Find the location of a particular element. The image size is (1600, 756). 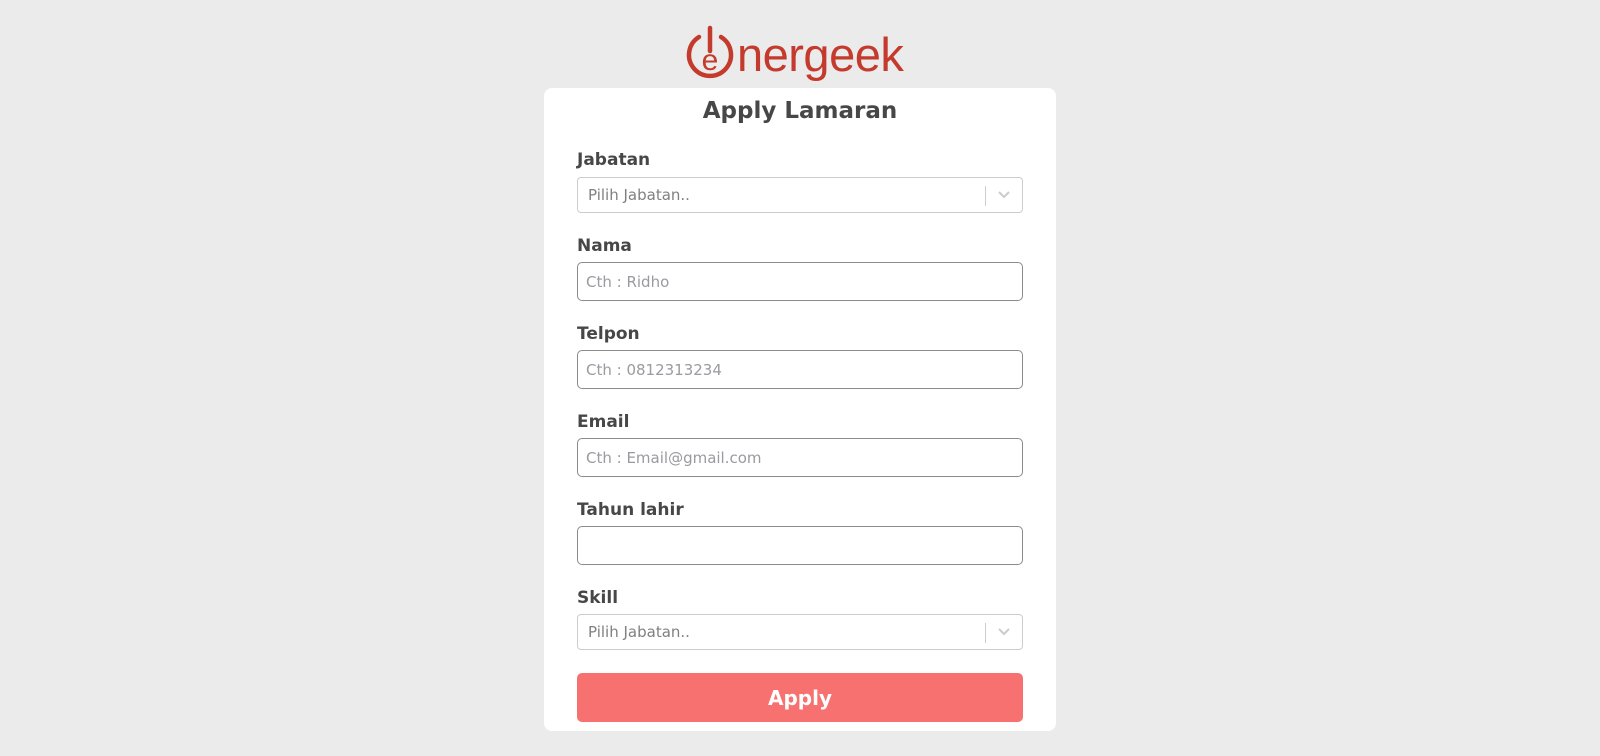

power-e-icon: e is located at coordinates (710, 52).